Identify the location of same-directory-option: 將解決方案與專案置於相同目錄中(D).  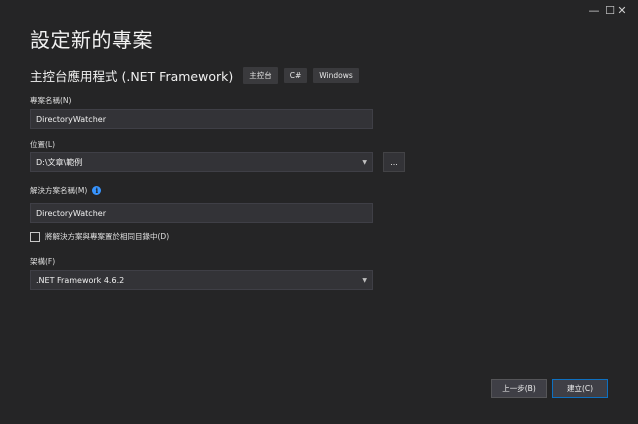
(99, 236).